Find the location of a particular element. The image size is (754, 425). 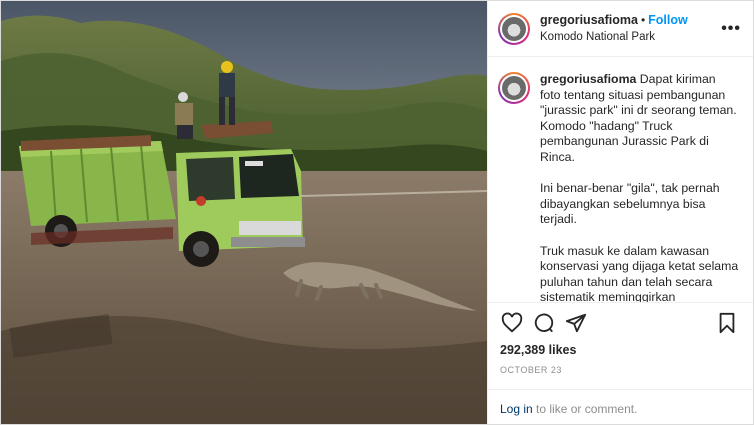

login-prompt-text: to like or comment. is located at coordinates (585, 409).